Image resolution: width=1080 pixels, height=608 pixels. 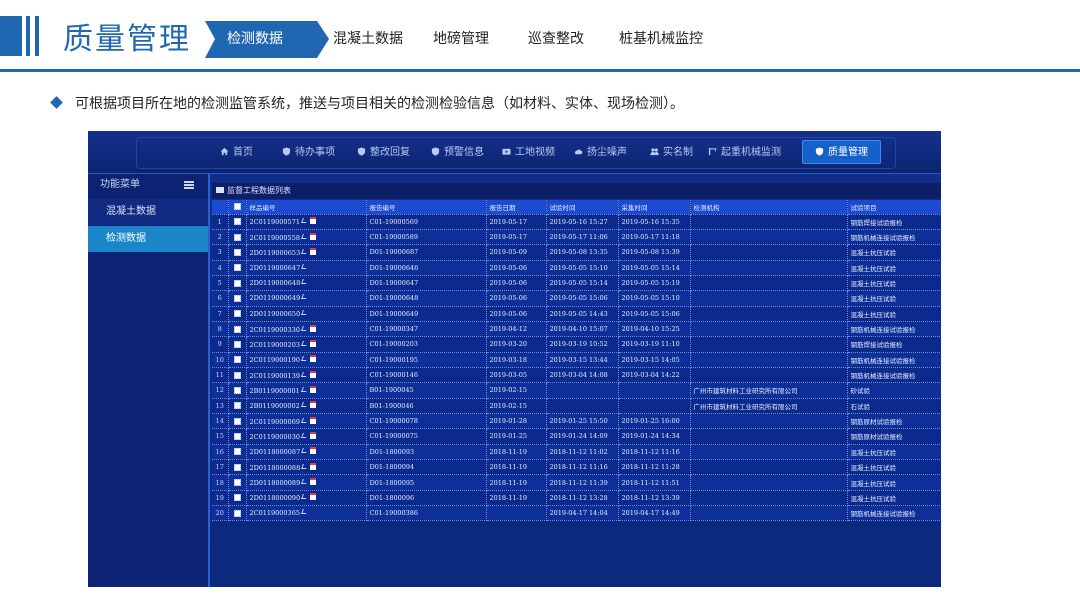 What do you see at coordinates (148, 212) in the screenshot?
I see `sidebar-item-concrete: 混凝土数据` at bounding box center [148, 212].